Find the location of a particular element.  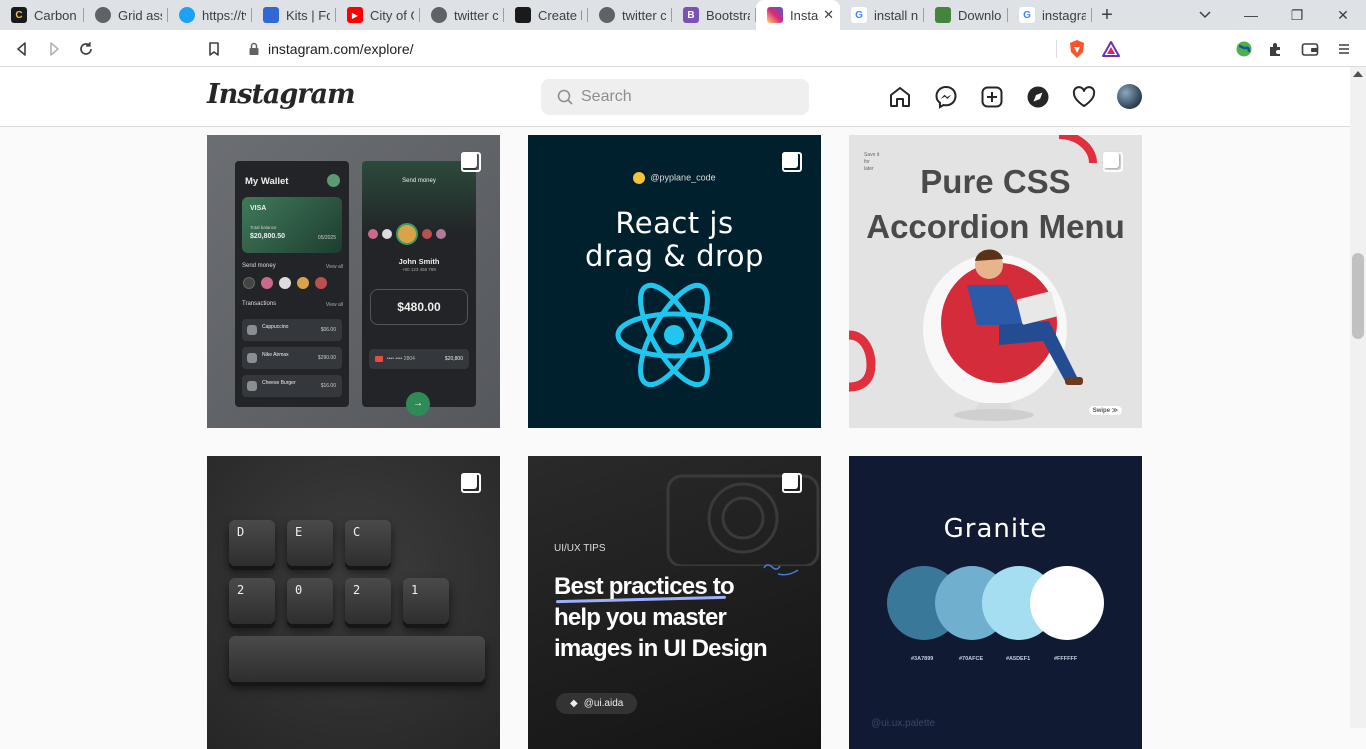

tab-label: install np is located at coordinates (896, 15).